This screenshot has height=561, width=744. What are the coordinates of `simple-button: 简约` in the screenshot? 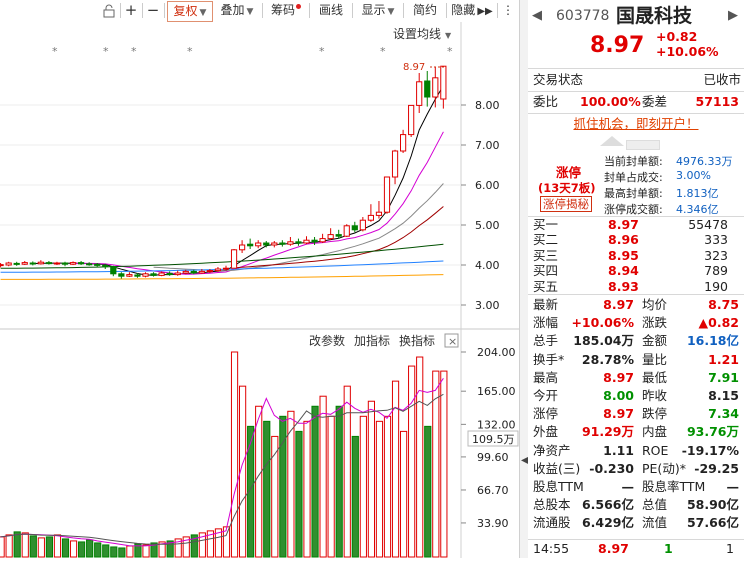 It's located at (425, 10).